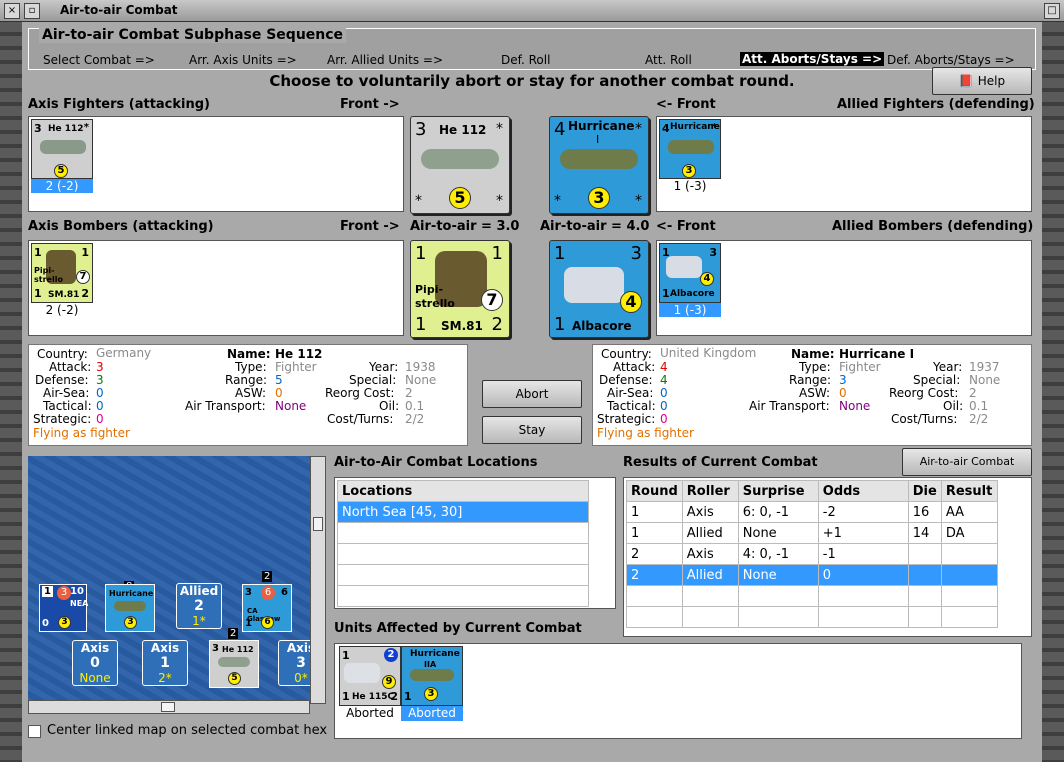 The image size is (1064, 762). I want to click on map-unit-ship: 3 6 6 CA Glasgow 1 6, so click(267, 608).